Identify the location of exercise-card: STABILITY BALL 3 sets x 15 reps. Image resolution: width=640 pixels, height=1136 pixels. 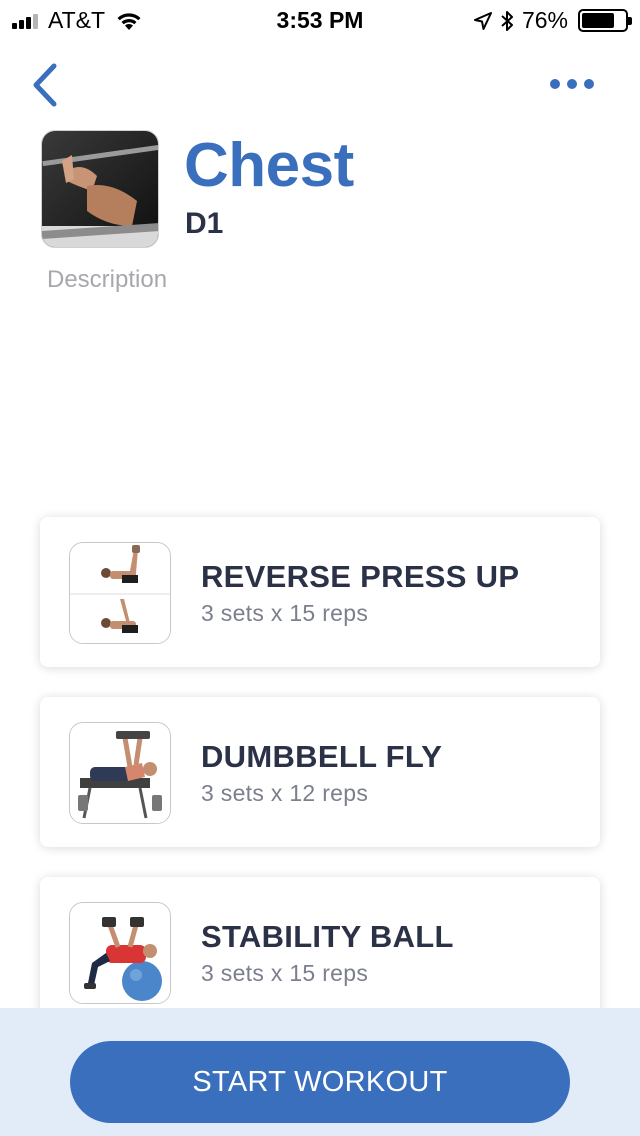
(320, 952).